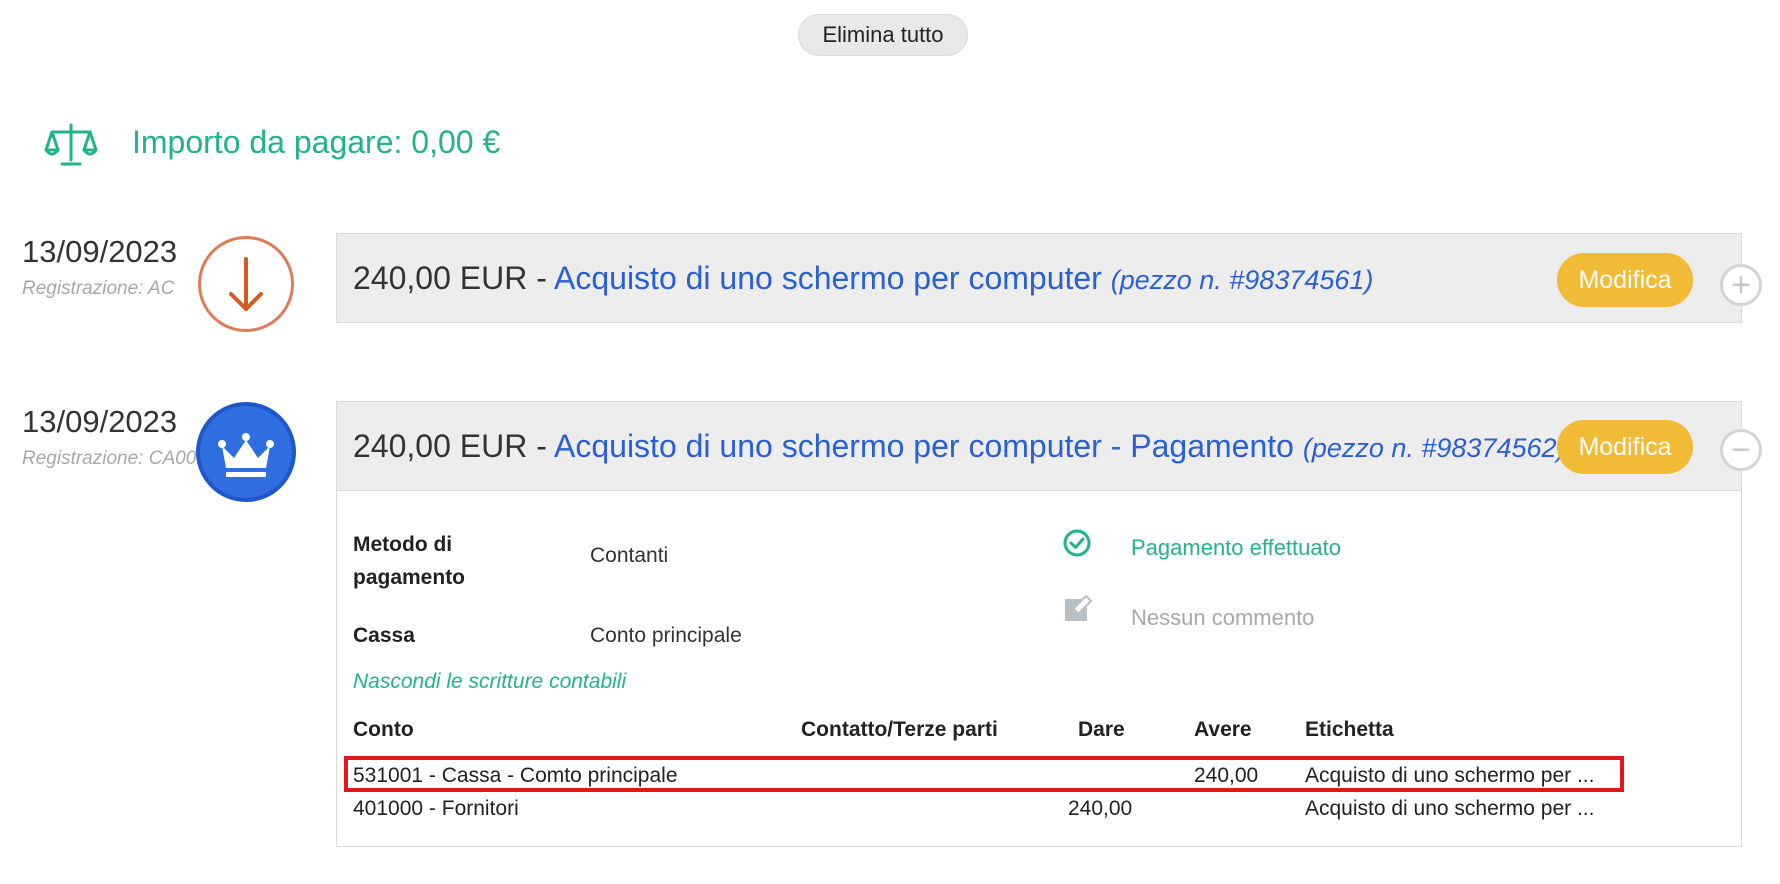 The width and height of the screenshot is (1780, 884). I want to click on table-header-debit: Dare, so click(1101, 729).